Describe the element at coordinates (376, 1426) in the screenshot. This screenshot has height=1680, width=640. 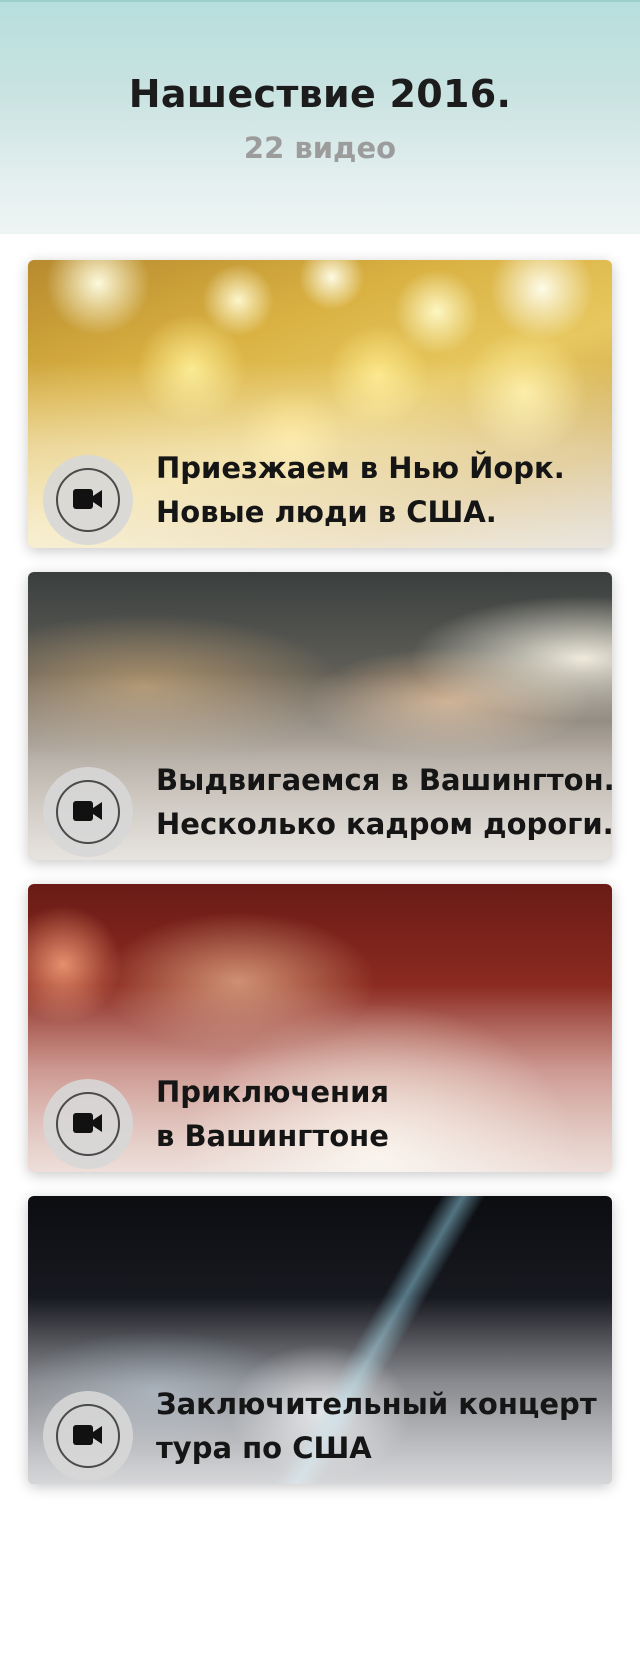
I see `video-title: Заключительный концерт тура по США` at that location.